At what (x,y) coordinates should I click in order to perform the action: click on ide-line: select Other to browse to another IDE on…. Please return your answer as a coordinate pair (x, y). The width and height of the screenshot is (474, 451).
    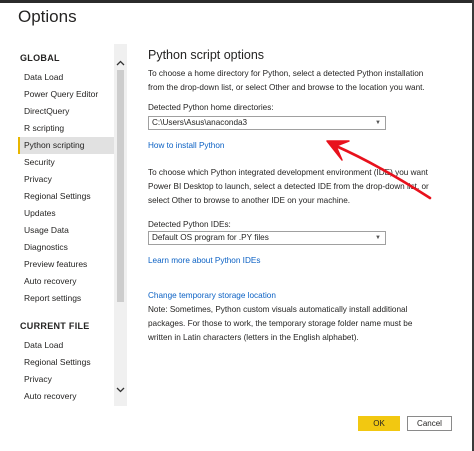
    Looking at the image, I should click on (249, 200).